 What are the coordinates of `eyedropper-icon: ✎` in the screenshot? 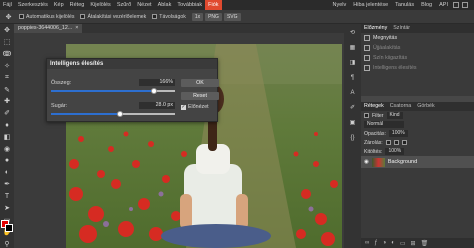 It's located at (7, 89).